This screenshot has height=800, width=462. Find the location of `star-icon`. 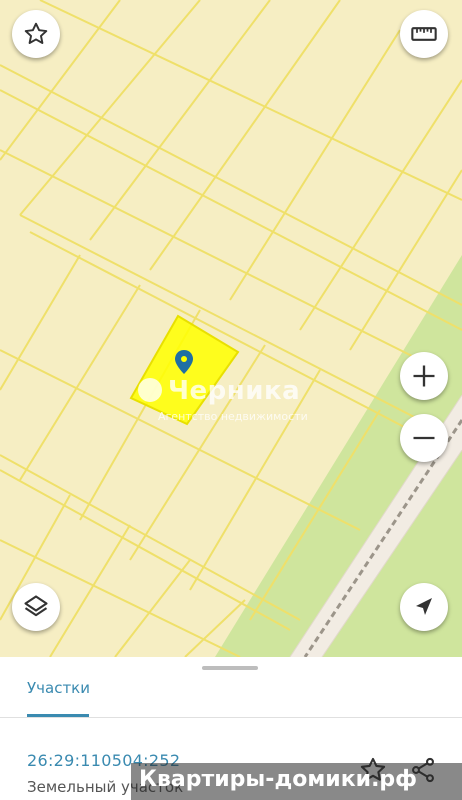

star-icon is located at coordinates (36, 33).